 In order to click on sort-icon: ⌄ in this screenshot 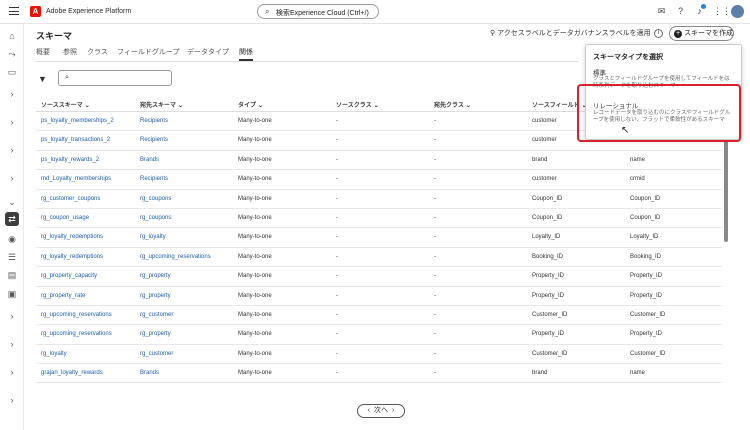, I will do `click(181, 106)`.